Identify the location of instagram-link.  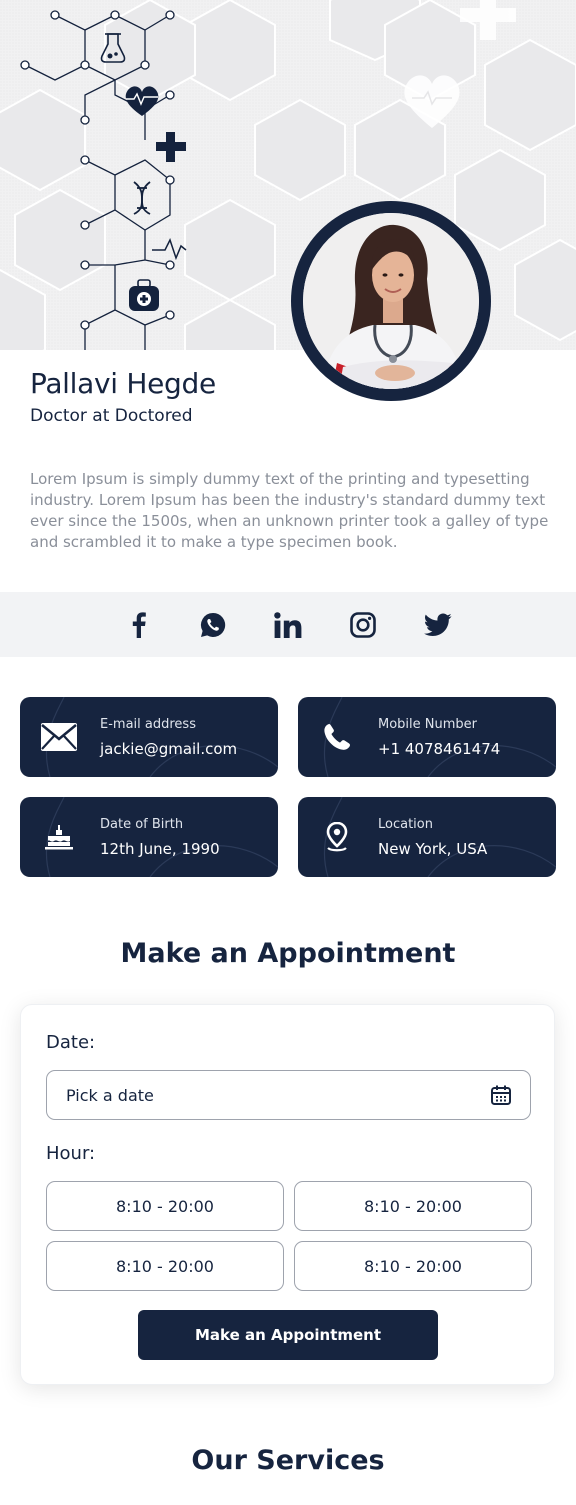
(363, 625).